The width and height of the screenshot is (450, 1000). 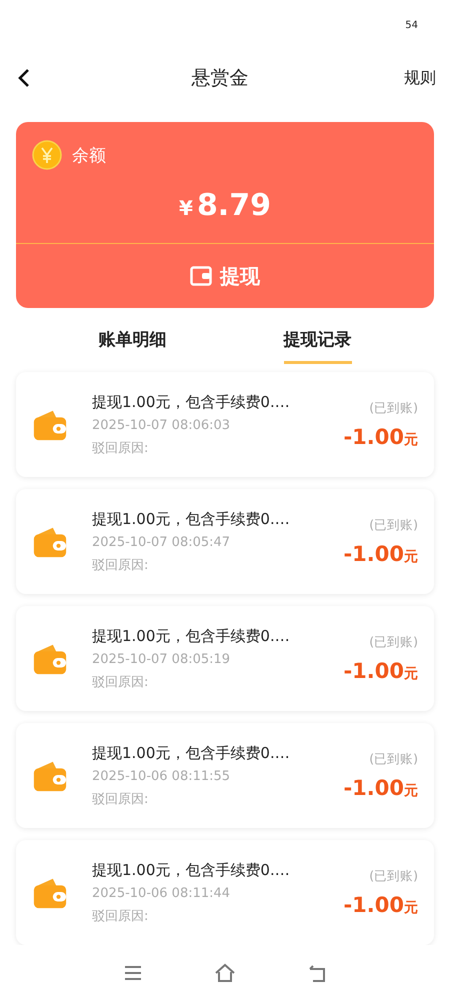 I want to click on home-icon, so click(x=225, y=973).